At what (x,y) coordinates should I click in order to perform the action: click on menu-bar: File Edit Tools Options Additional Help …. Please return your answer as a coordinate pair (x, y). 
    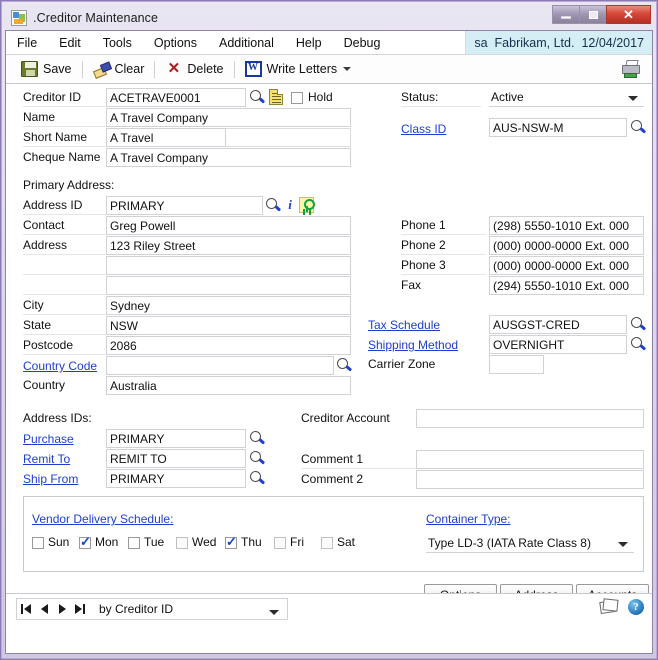
    Looking at the image, I should click on (329, 43).